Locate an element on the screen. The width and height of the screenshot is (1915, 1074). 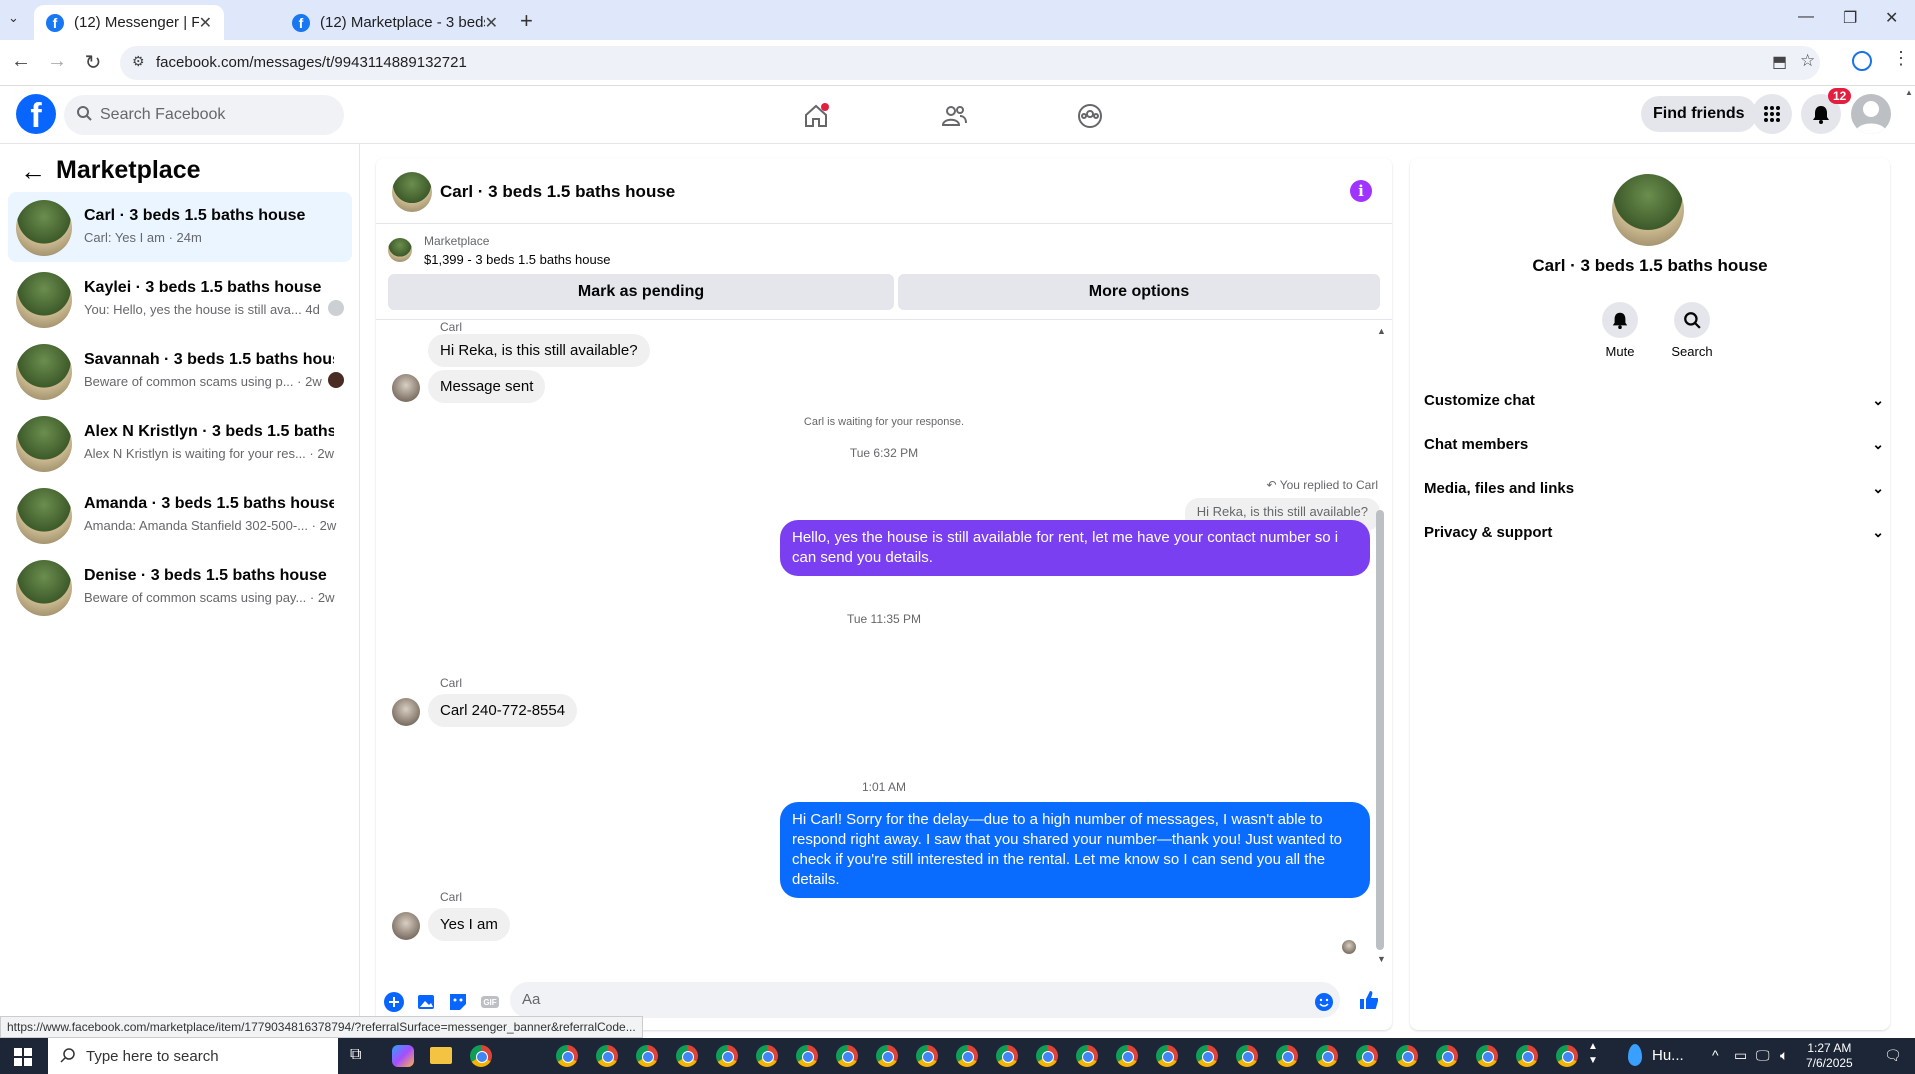
listing-price: $1,399 - 3 beds 1.5 baths house is located at coordinates (517, 259).